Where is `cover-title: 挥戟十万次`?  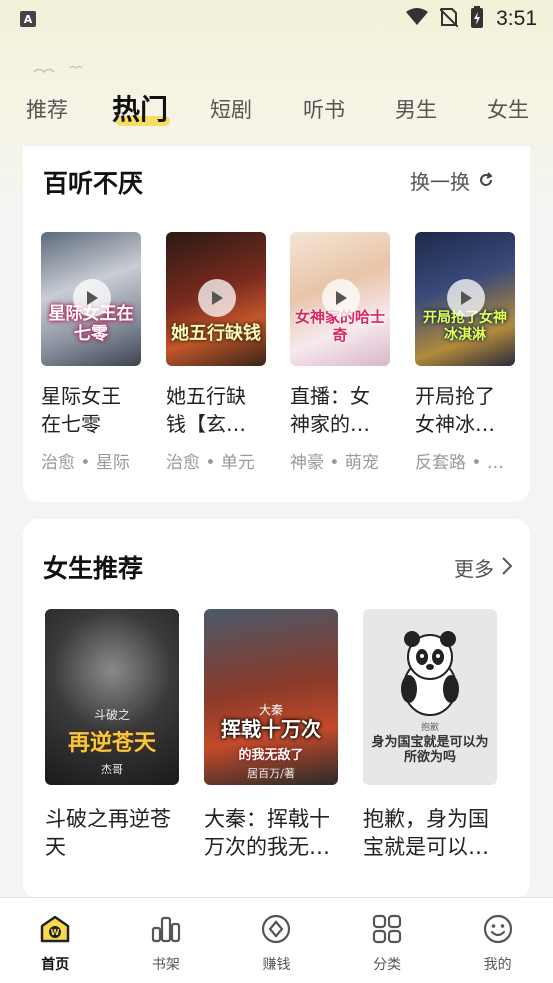
cover-title: 挥戟十万次 is located at coordinates (271, 729).